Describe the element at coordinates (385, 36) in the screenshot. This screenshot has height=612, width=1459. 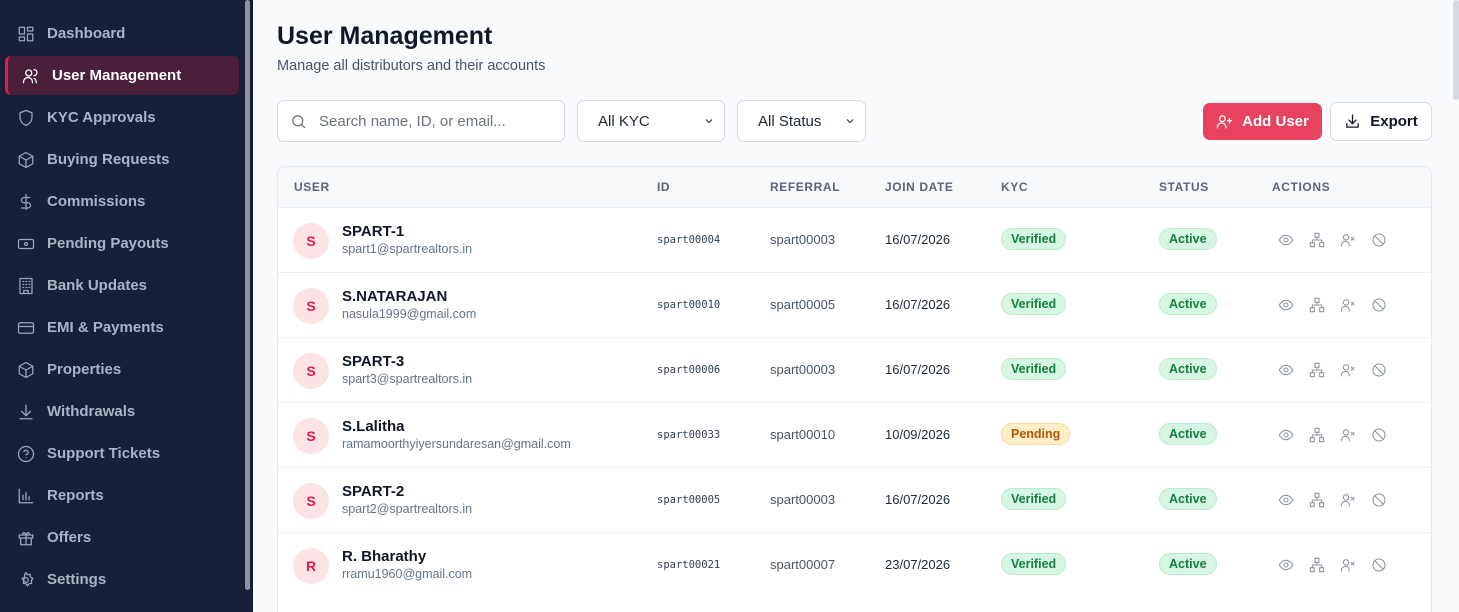
I see `page-title: User Management` at that location.